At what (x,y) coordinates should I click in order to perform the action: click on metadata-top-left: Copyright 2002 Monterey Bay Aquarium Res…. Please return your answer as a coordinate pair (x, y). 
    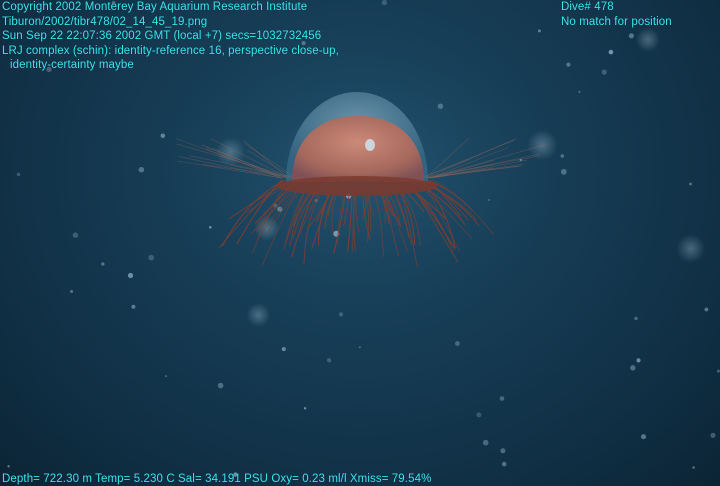
    Looking at the image, I should click on (170, 36).